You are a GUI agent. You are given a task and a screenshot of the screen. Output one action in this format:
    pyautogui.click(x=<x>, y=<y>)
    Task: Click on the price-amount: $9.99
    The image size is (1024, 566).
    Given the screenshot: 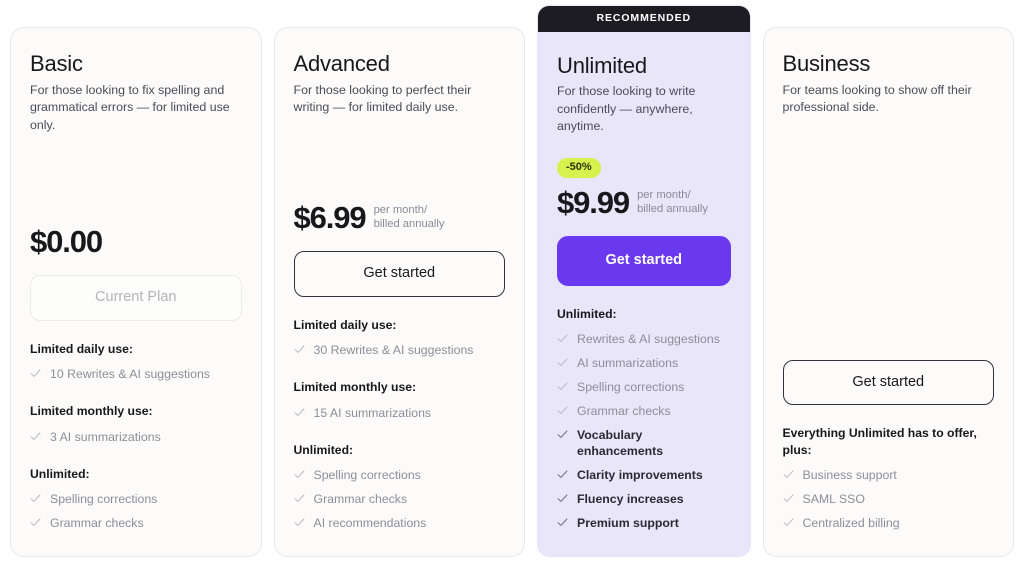 What is the action you would take?
    pyautogui.click(x=593, y=203)
    